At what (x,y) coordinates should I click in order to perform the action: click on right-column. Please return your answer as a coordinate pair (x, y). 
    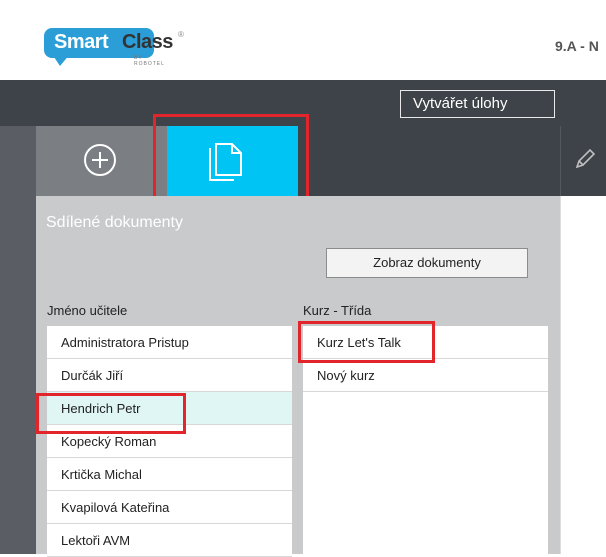
    Looking at the image, I should click on (583, 375).